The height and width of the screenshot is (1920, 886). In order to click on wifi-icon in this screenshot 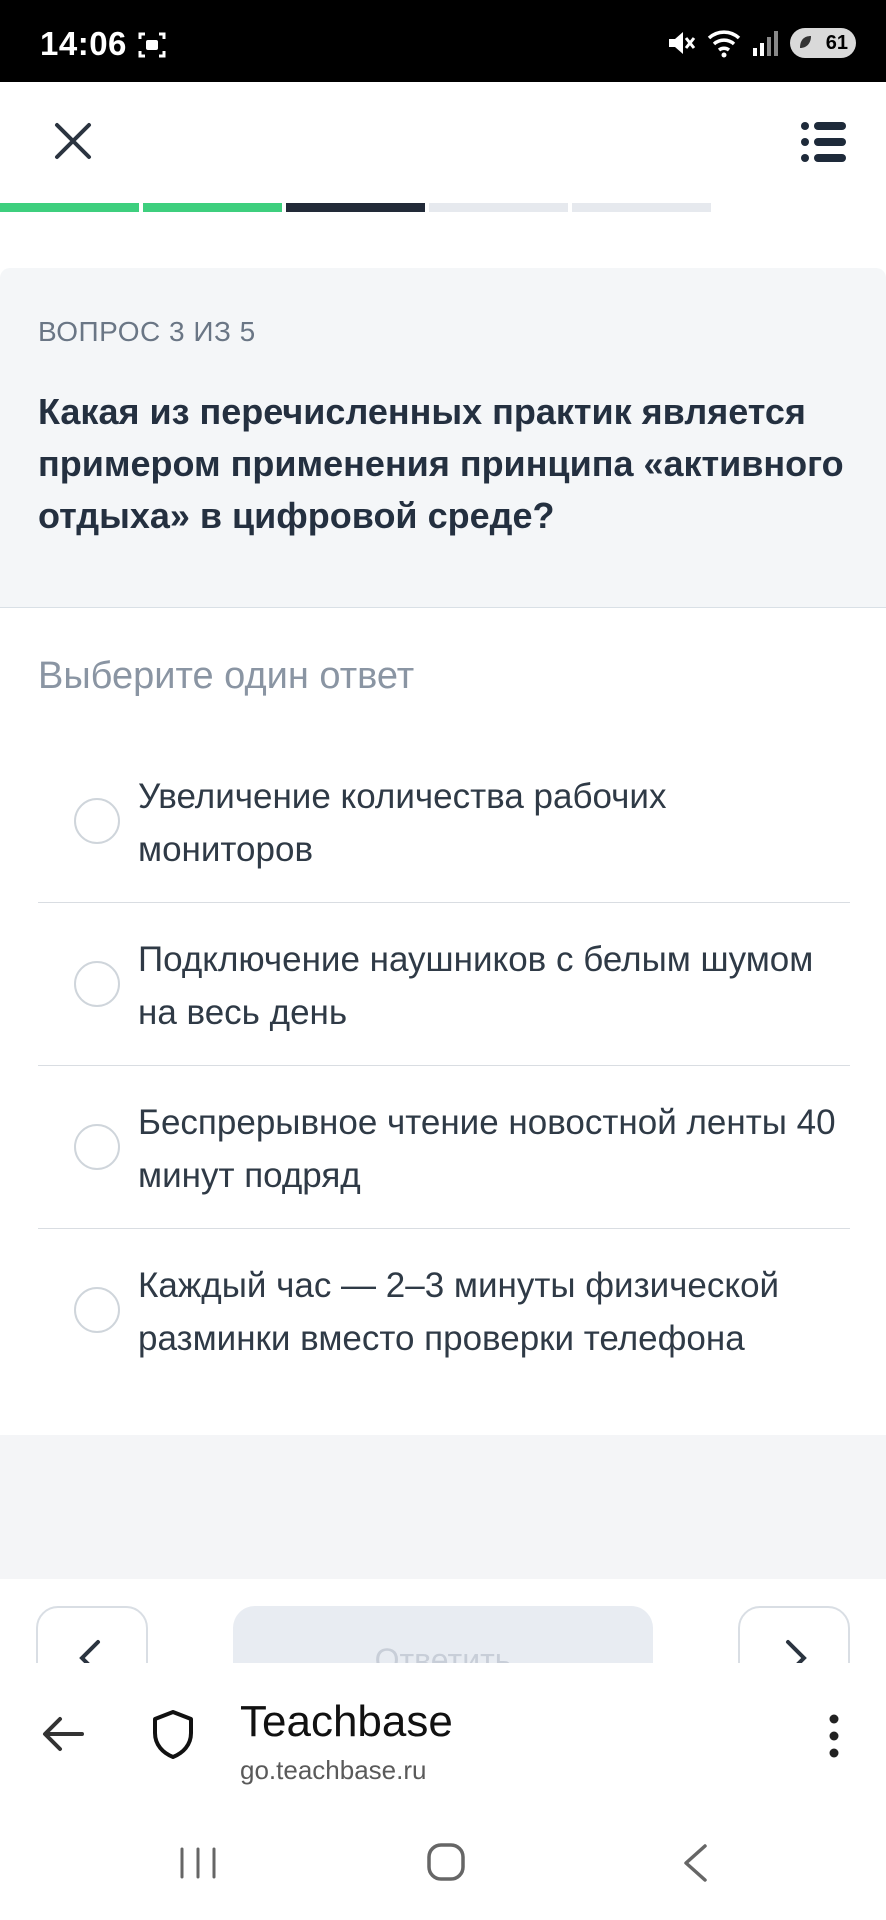, I will do `click(724, 44)`.